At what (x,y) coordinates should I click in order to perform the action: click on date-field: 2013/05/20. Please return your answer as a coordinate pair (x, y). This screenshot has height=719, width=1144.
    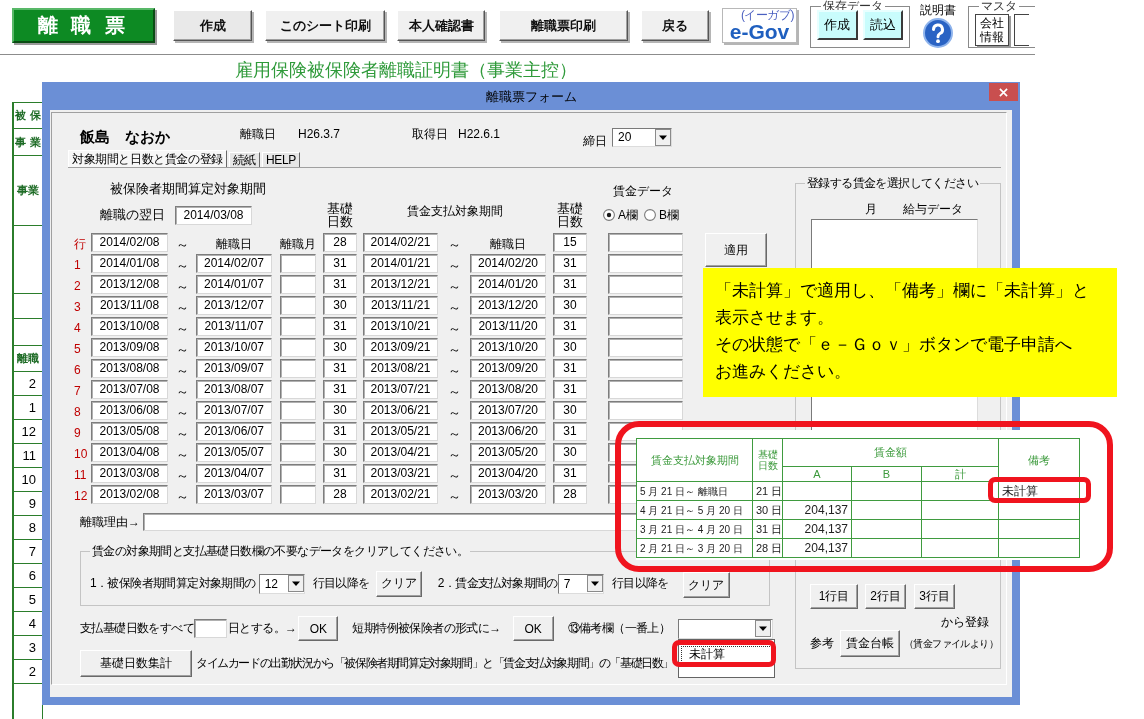
    Looking at the image, I should click on (508, 452).